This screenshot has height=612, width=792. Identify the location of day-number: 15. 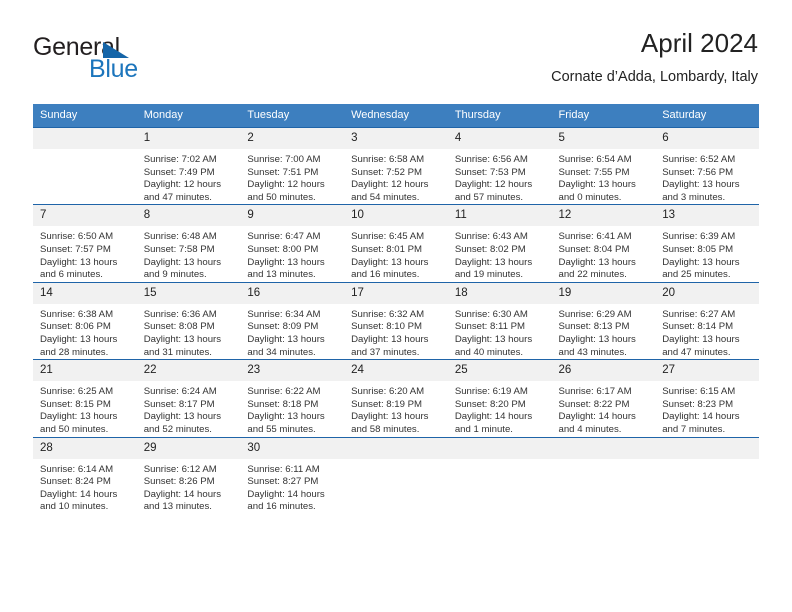
(188, 293).